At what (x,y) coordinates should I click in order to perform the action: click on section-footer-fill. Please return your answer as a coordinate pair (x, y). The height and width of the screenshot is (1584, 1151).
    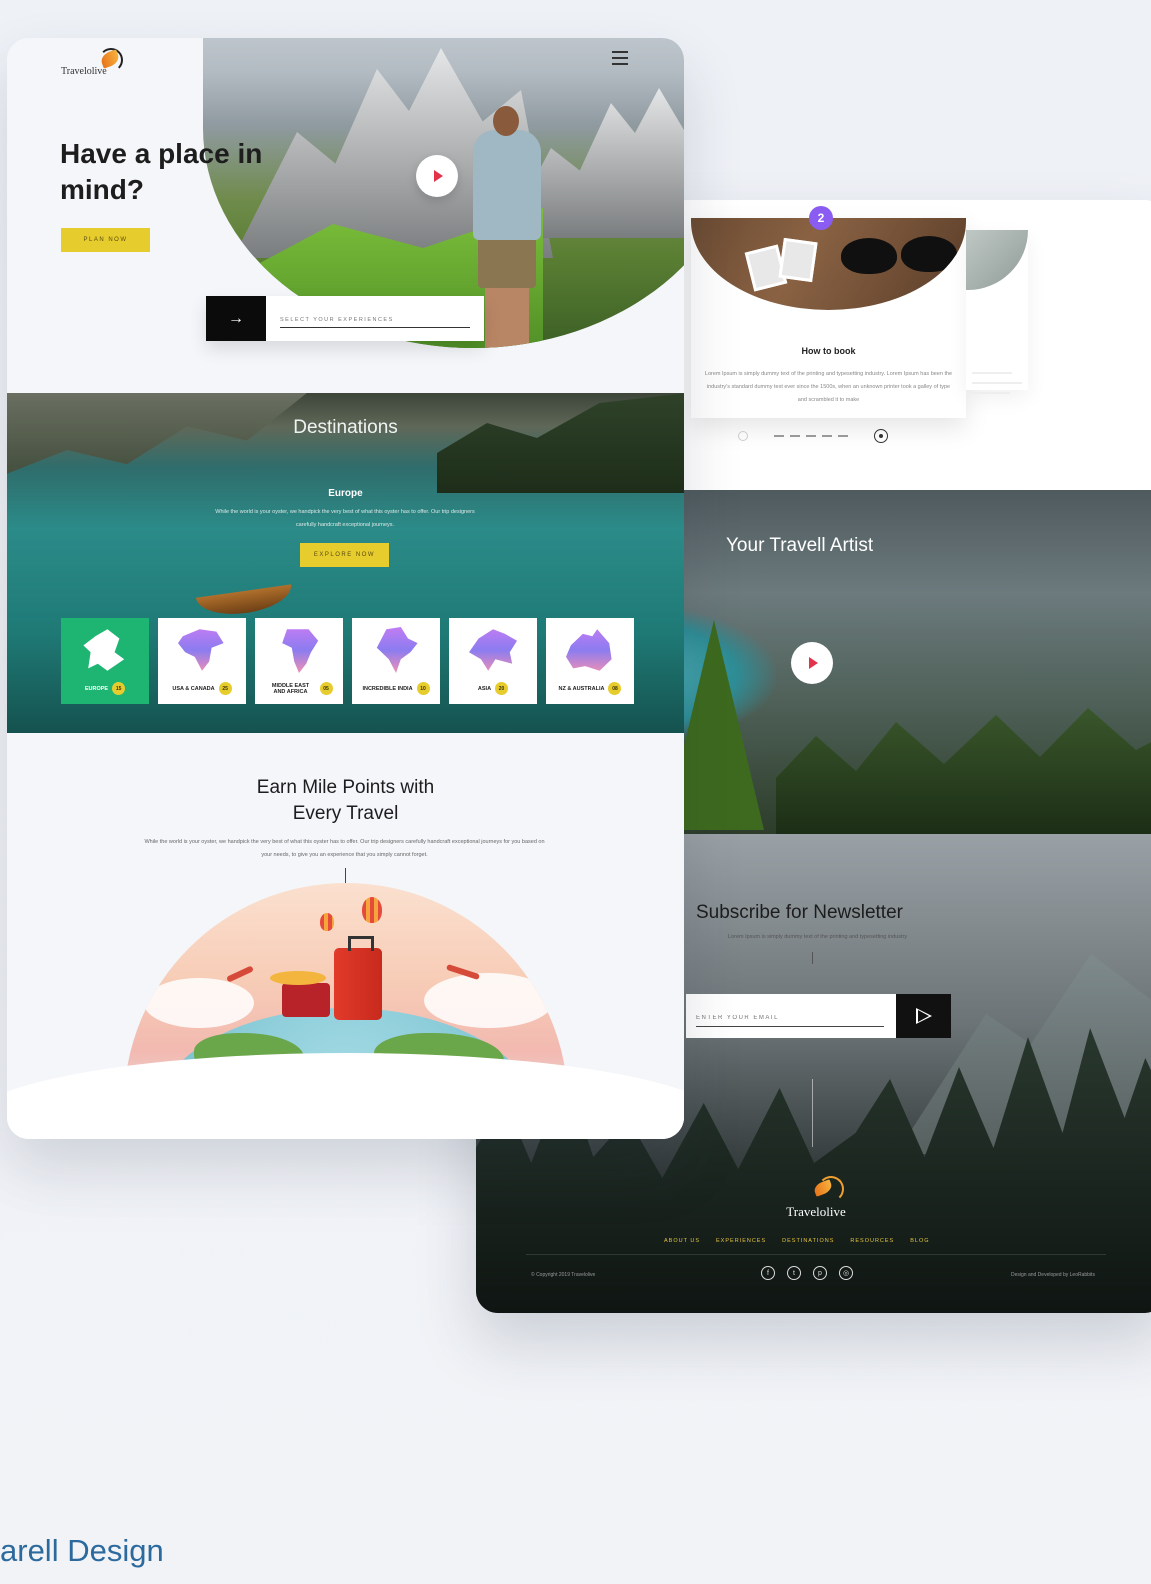
    Looking at the image, I should click on (345, 1116).